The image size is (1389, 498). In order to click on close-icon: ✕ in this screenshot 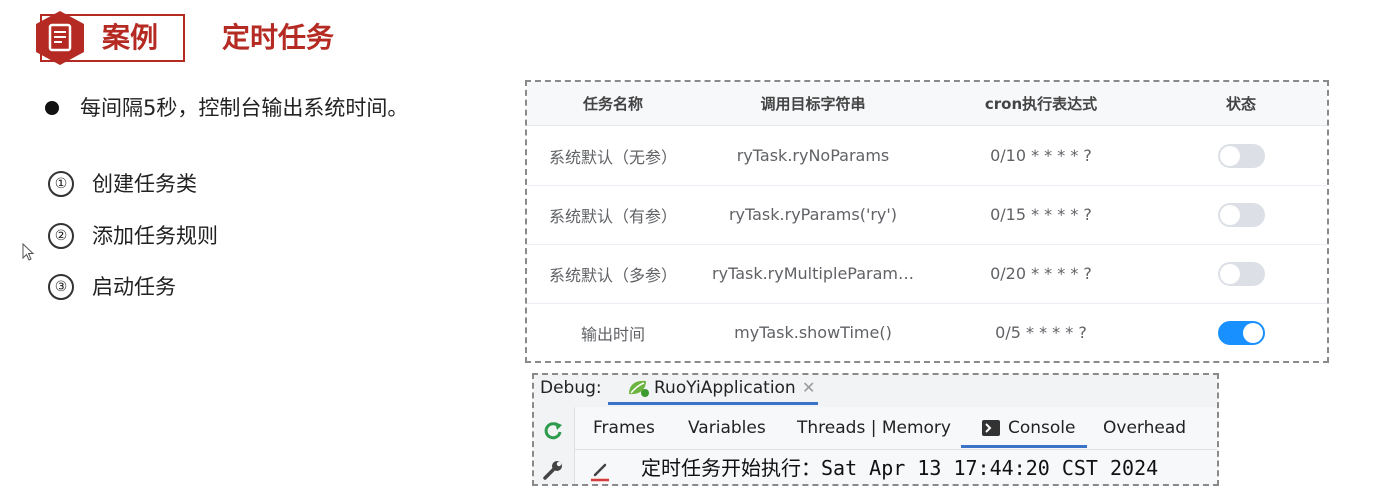, I will do `click(808, 388)`.